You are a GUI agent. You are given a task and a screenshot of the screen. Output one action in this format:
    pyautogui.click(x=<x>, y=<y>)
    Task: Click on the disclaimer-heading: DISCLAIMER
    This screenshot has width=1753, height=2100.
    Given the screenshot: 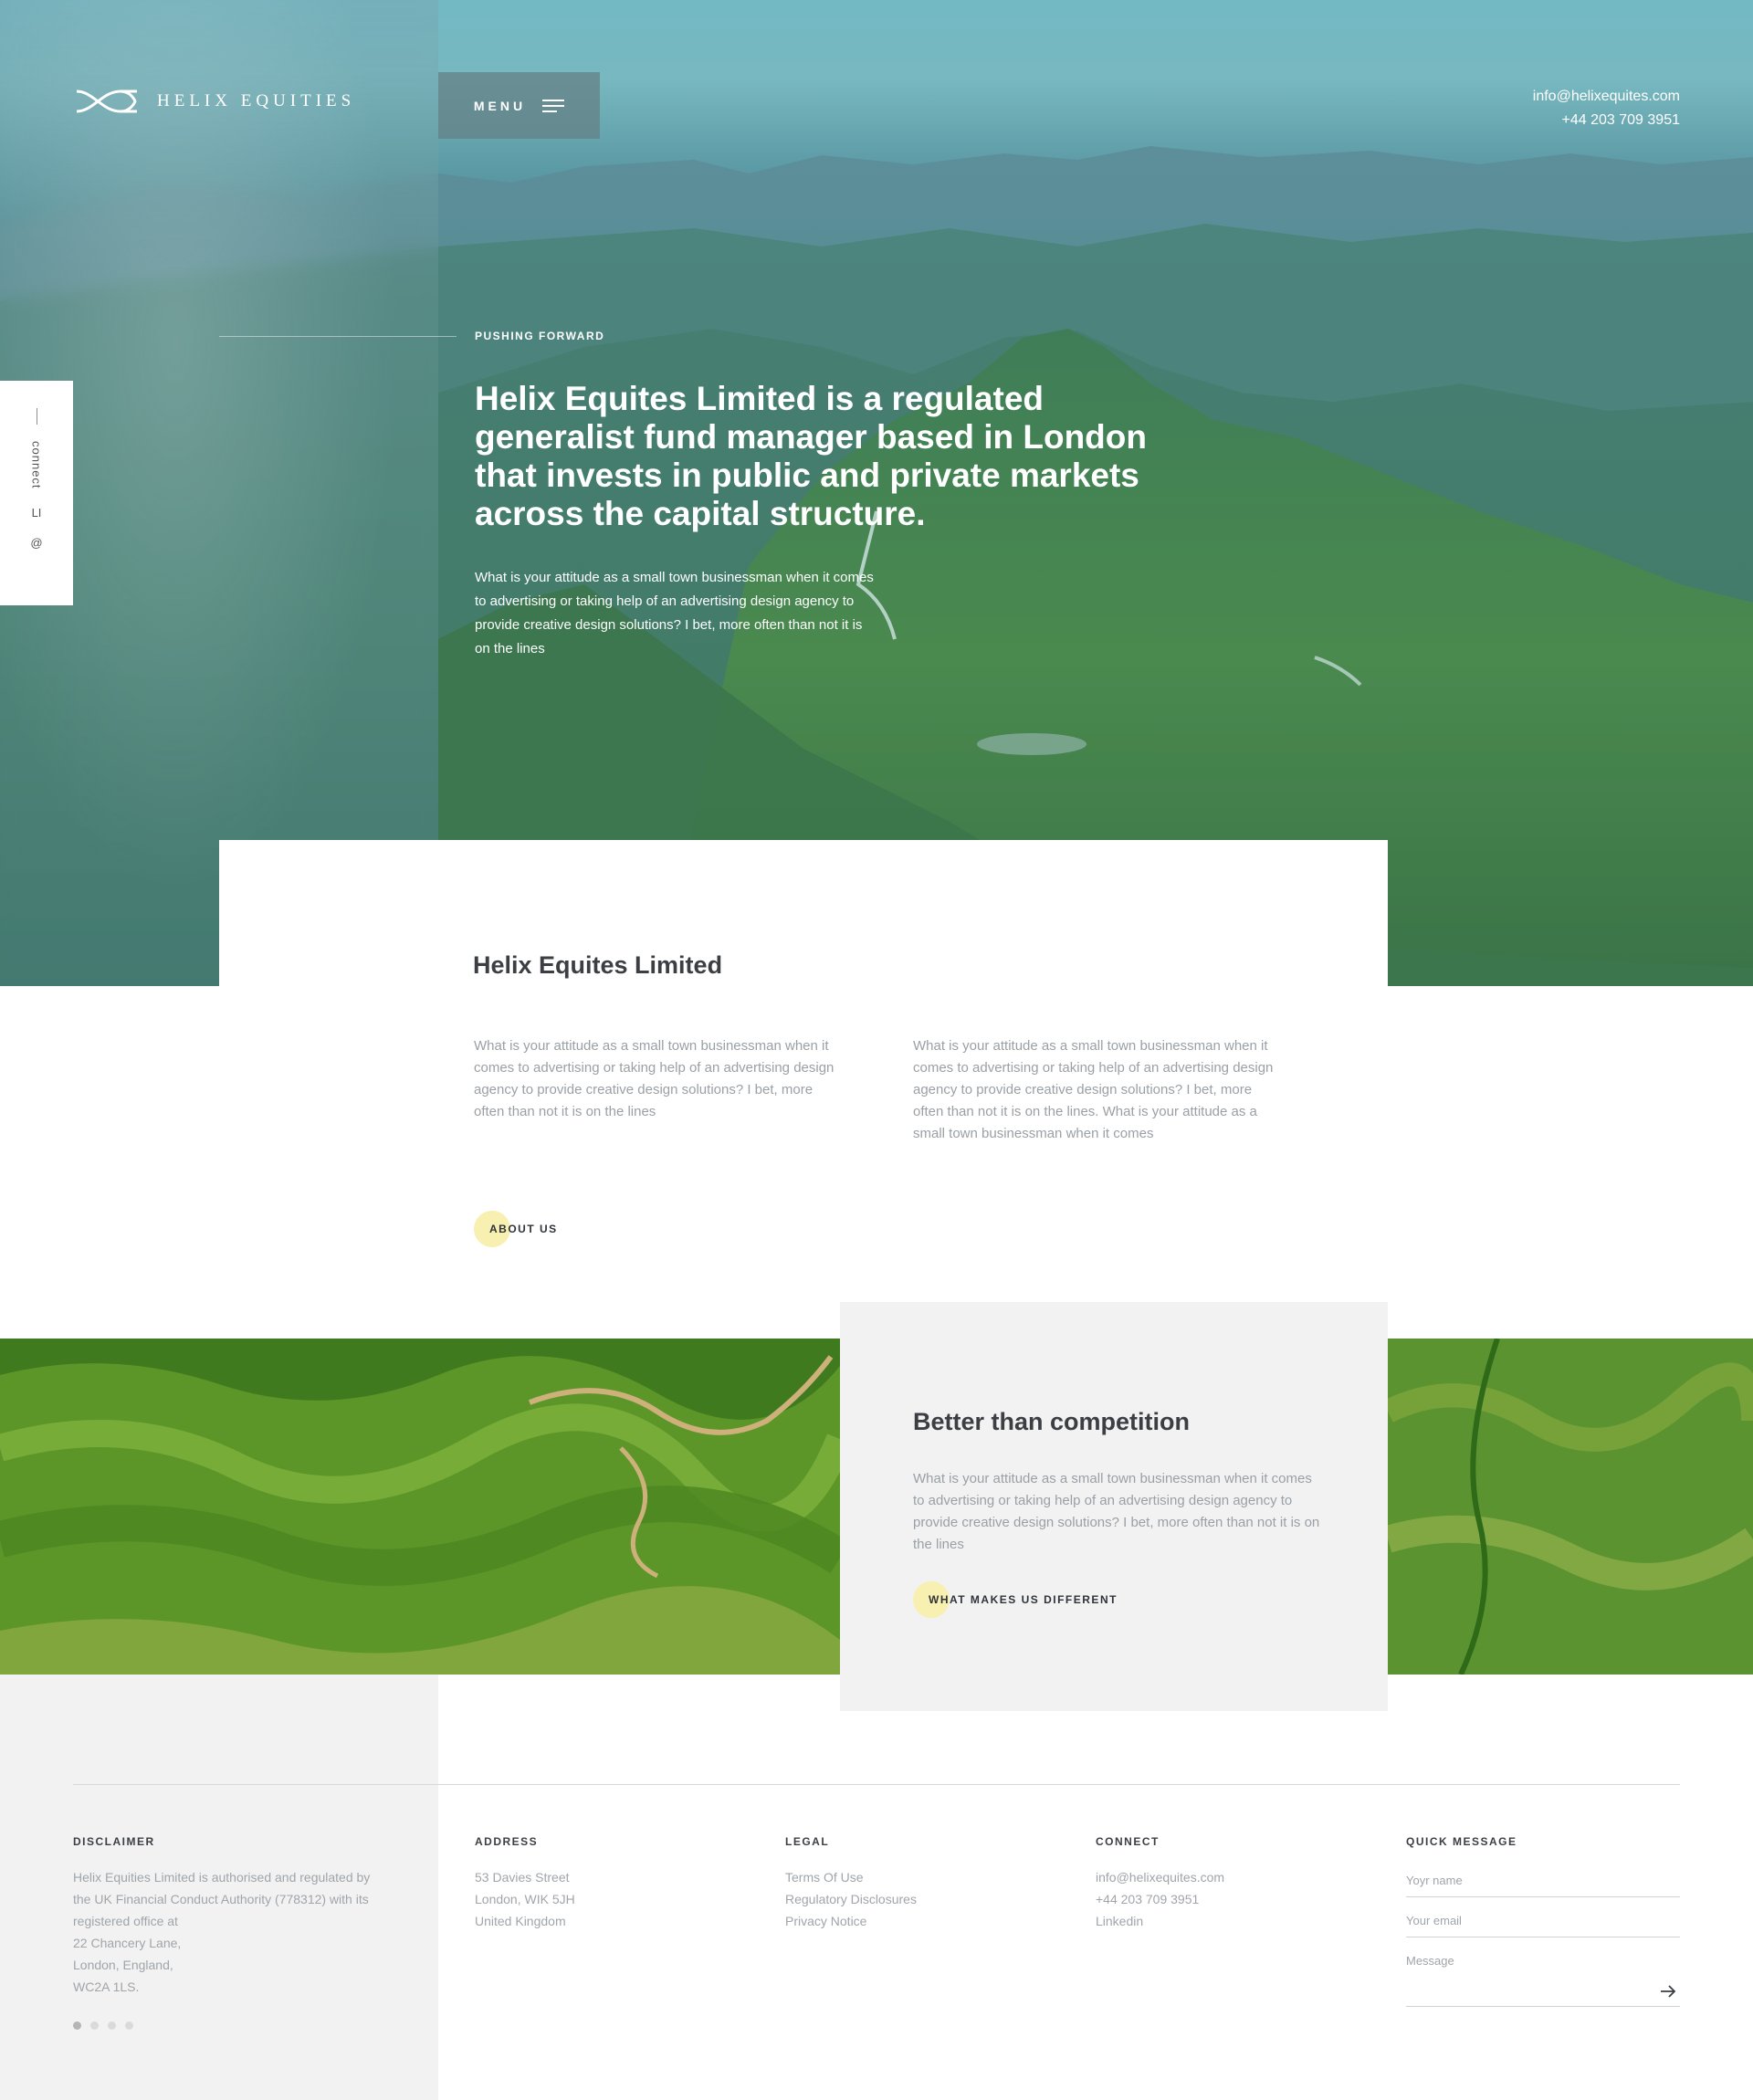 What is the action you would take?
    pyautogui.click(x=114, y=1841)
    